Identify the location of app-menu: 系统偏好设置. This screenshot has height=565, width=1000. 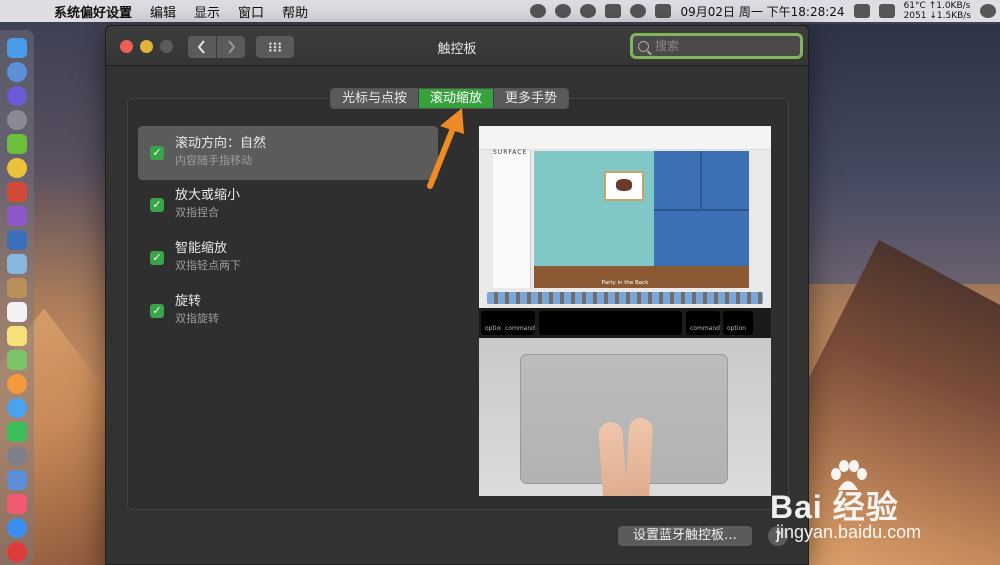
(93, 11).